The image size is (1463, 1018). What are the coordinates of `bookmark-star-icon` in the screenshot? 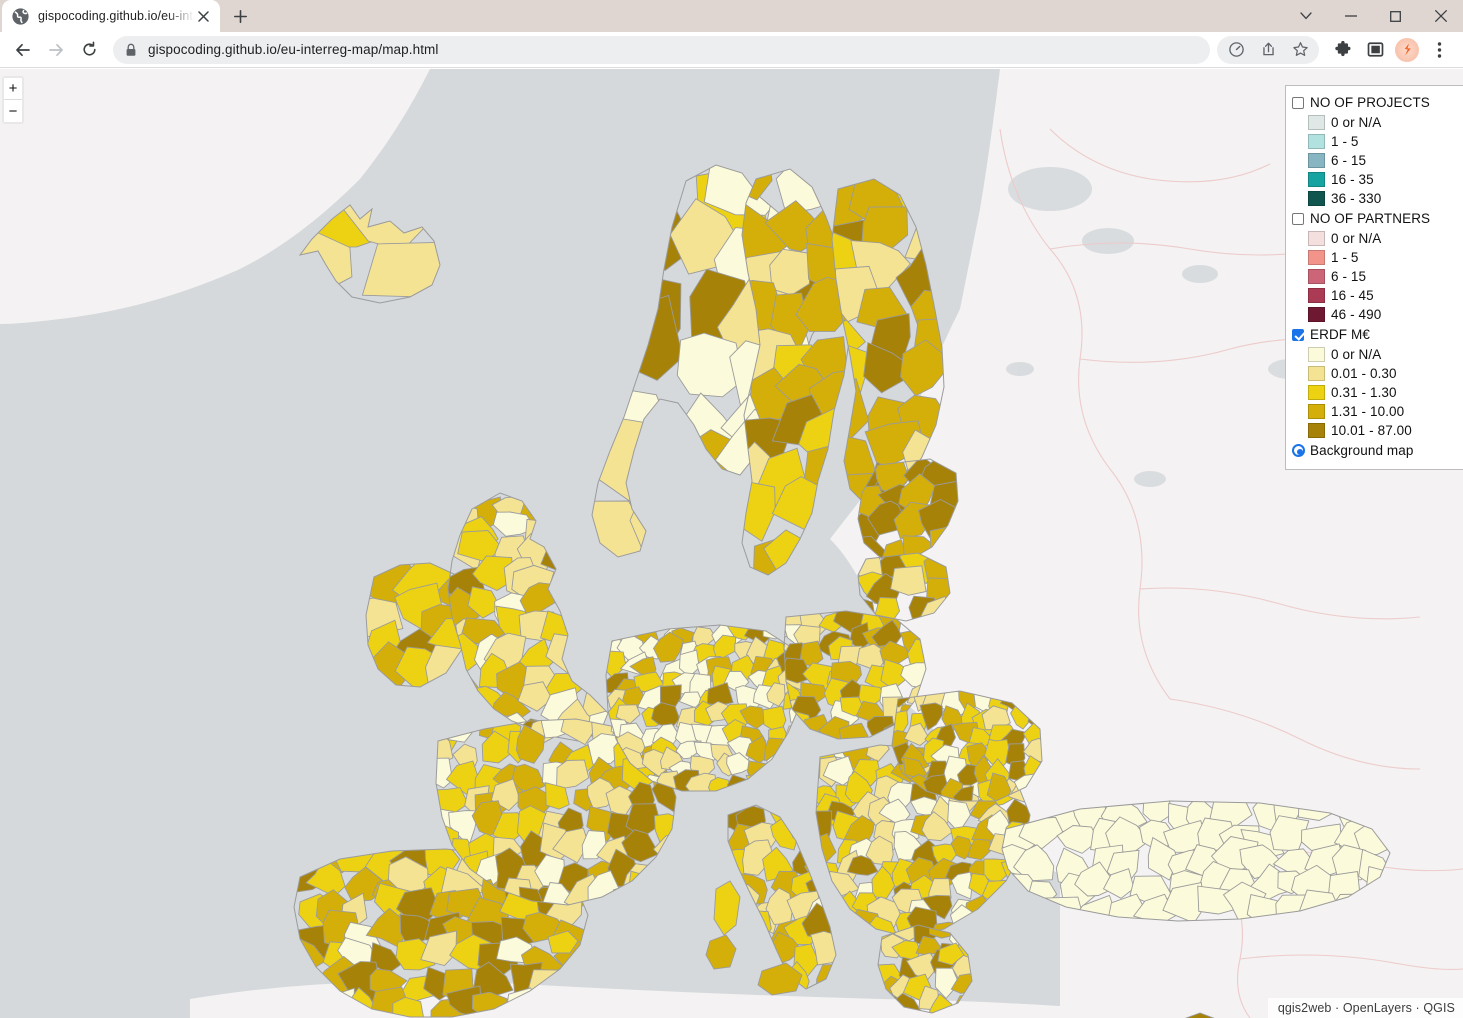 It's located at (1300, 50).